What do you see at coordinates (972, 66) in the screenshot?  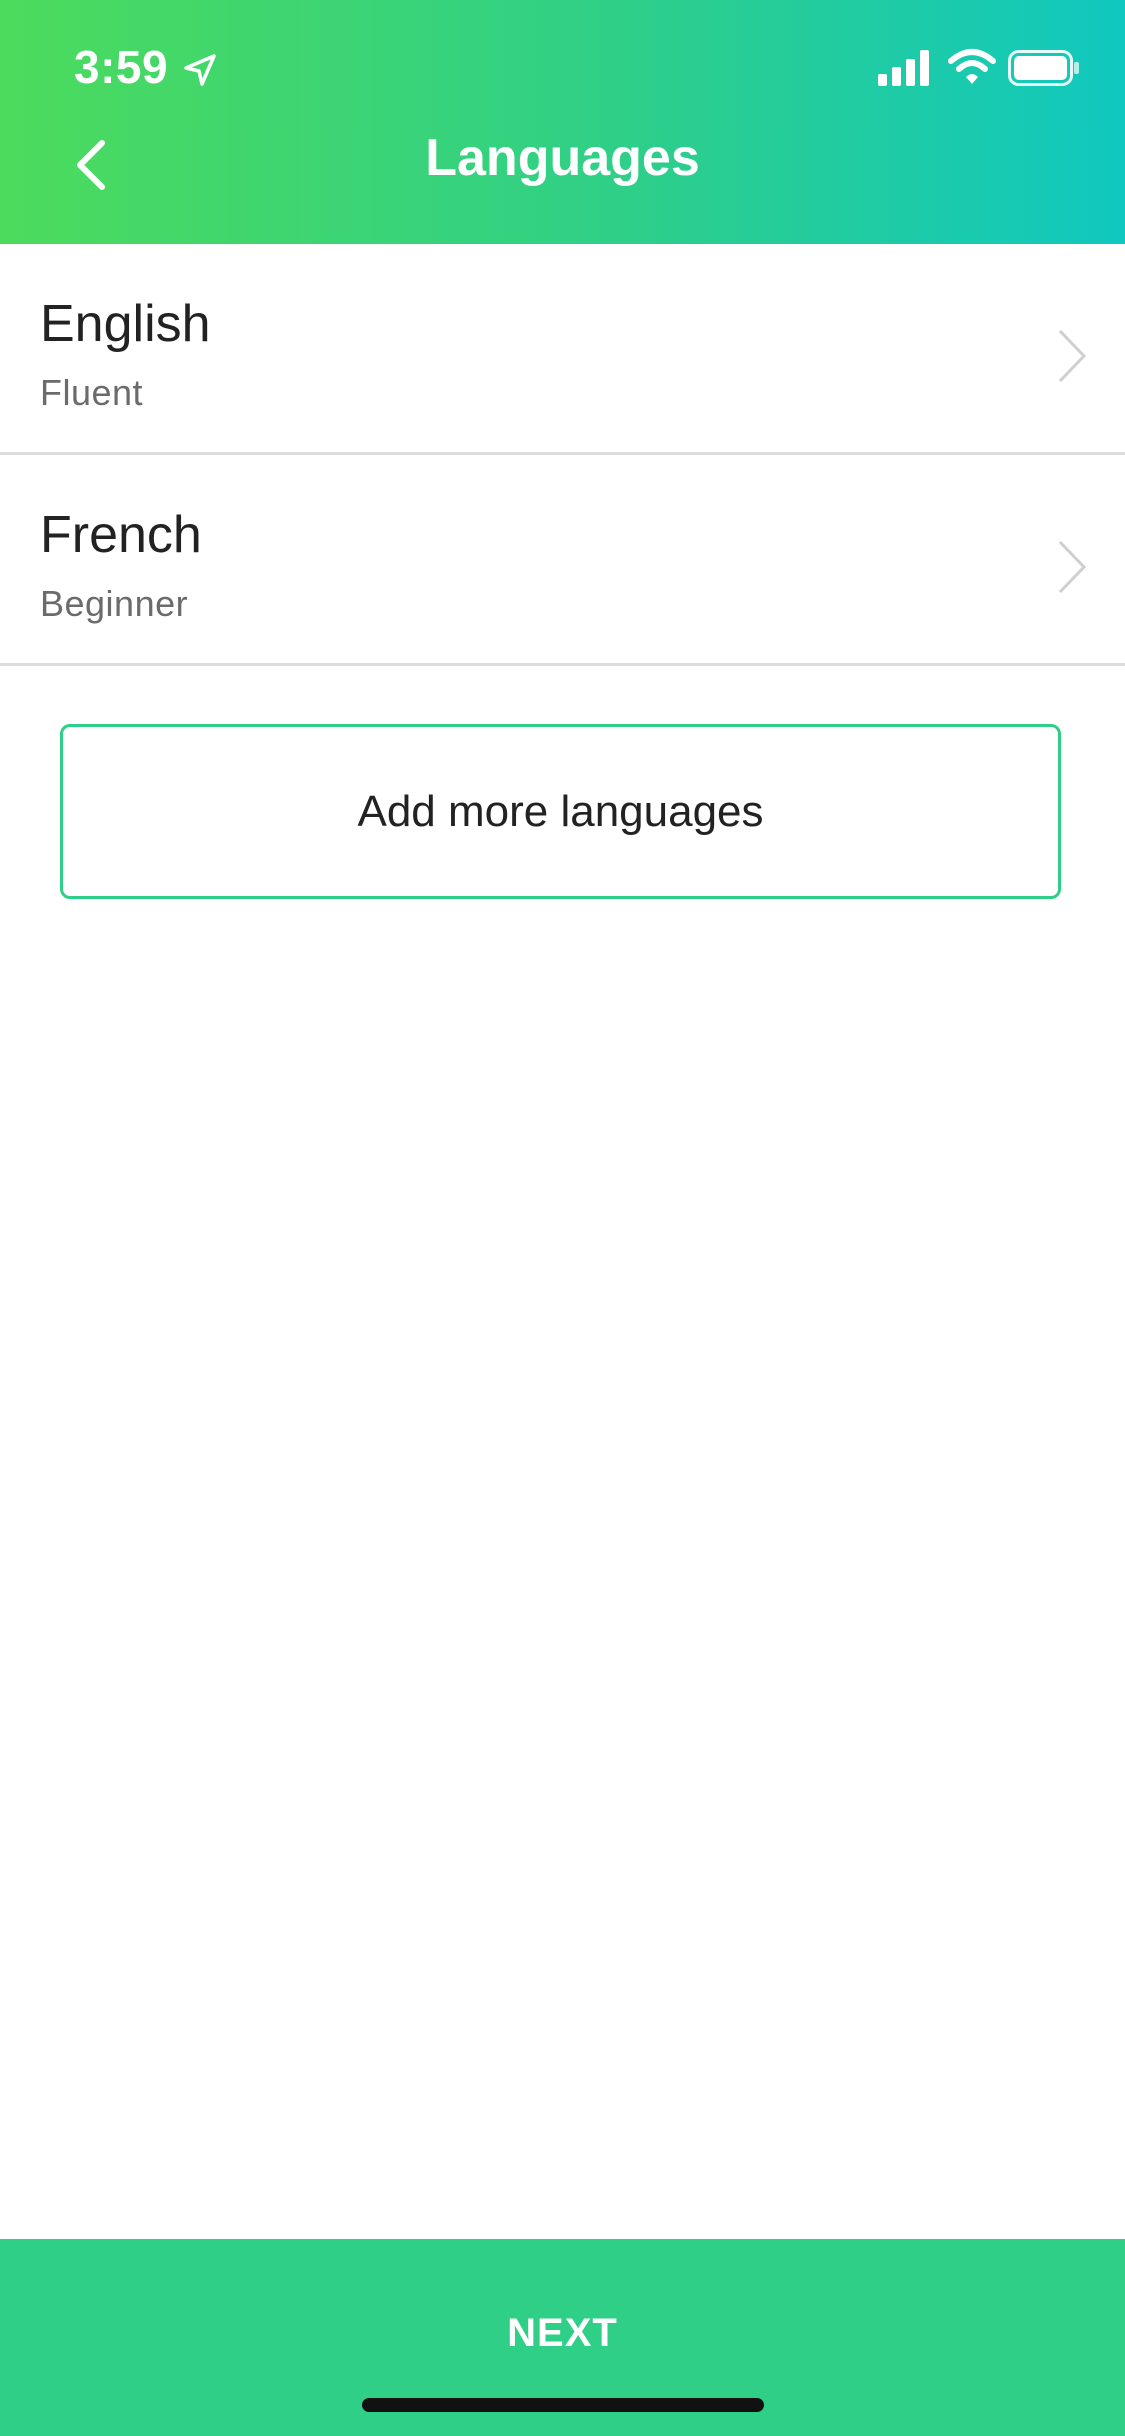 I see `wifi-icon` at bounding box center [972, 66].